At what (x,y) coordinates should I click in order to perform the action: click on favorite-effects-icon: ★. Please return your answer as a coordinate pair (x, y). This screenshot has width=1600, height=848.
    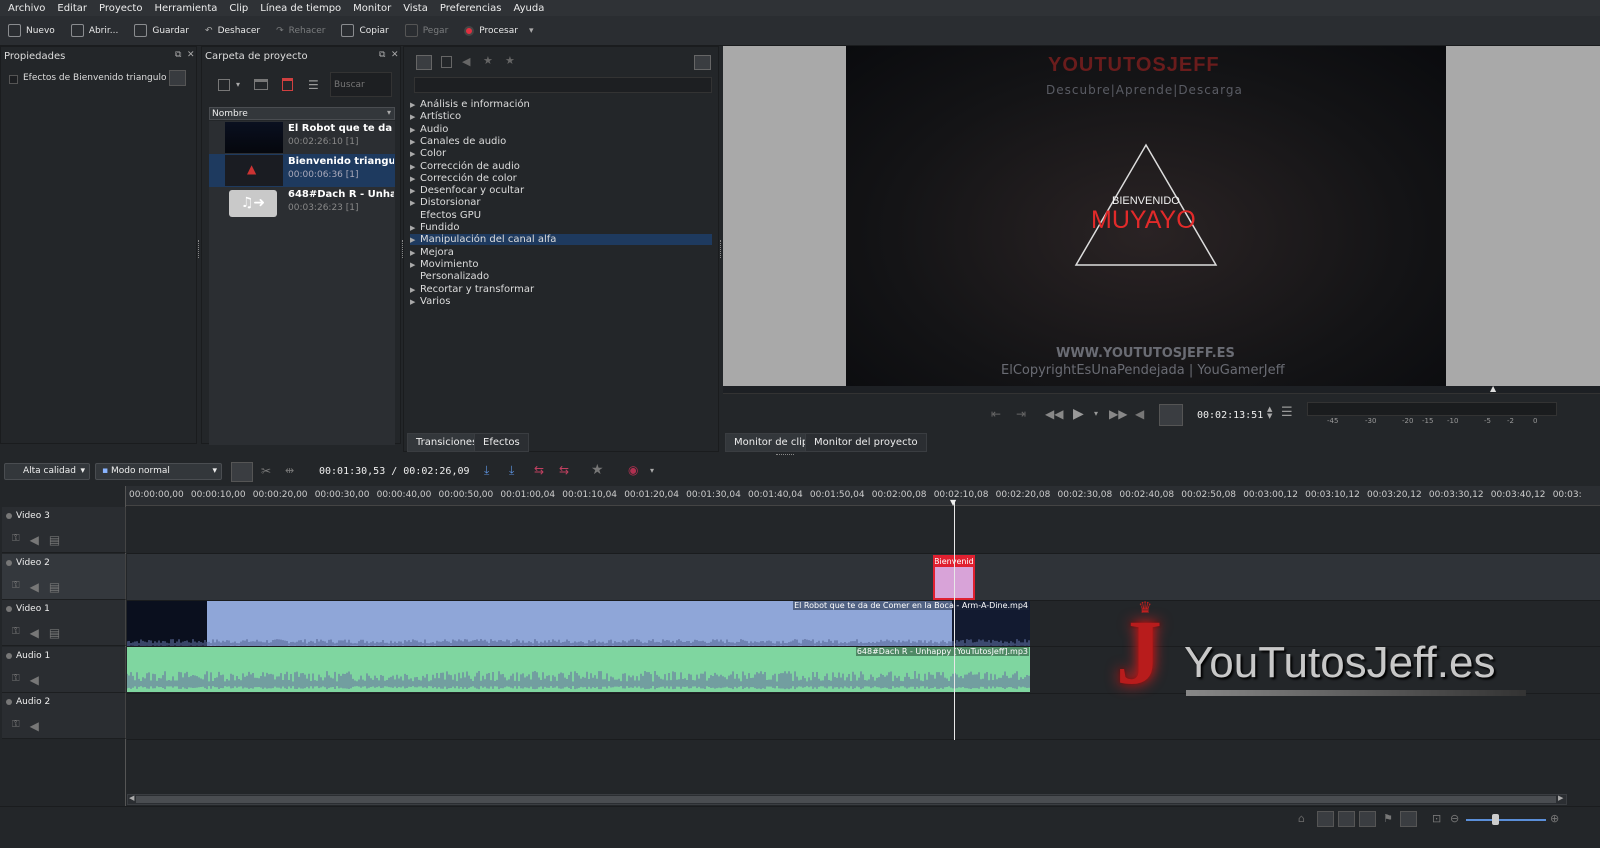
    Looking at the image, I should click on (510, 60).